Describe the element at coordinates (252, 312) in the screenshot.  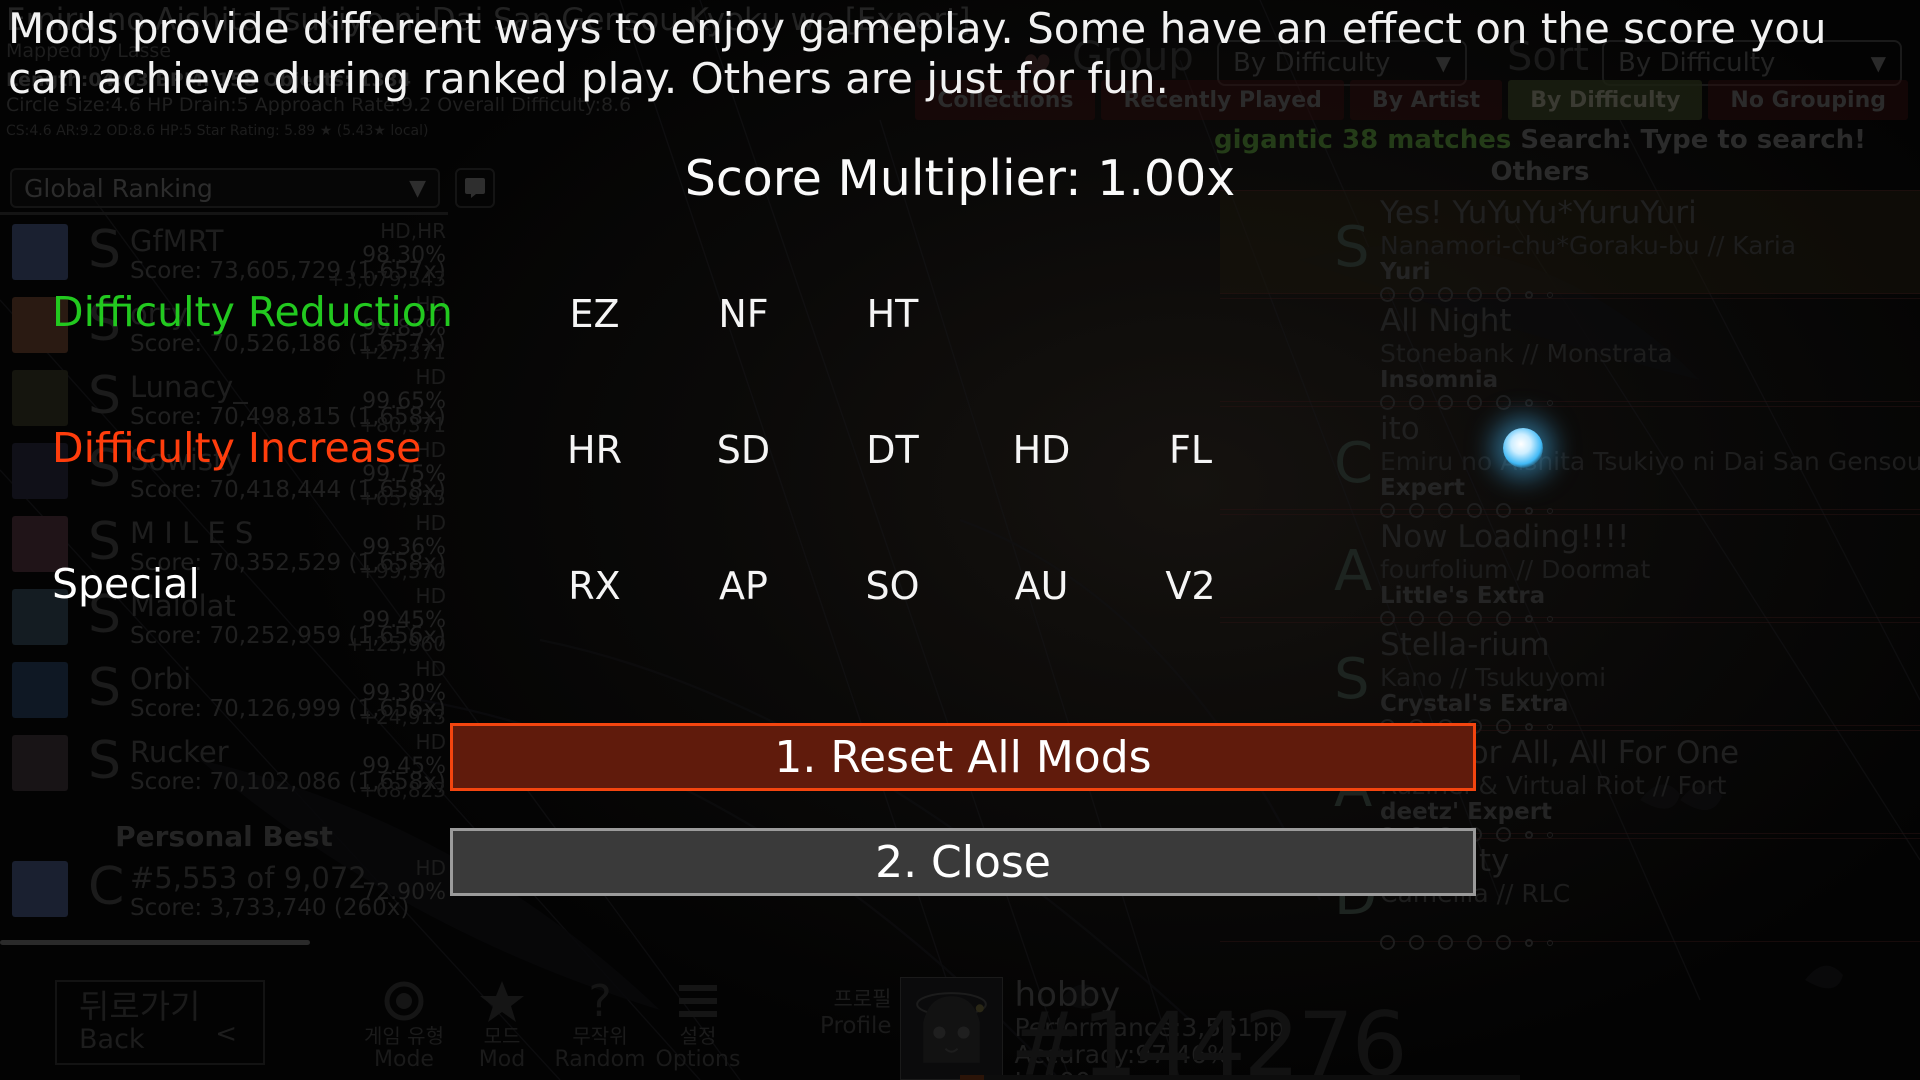
I see `mod-category-label: Difficulty Reduction` at that location.